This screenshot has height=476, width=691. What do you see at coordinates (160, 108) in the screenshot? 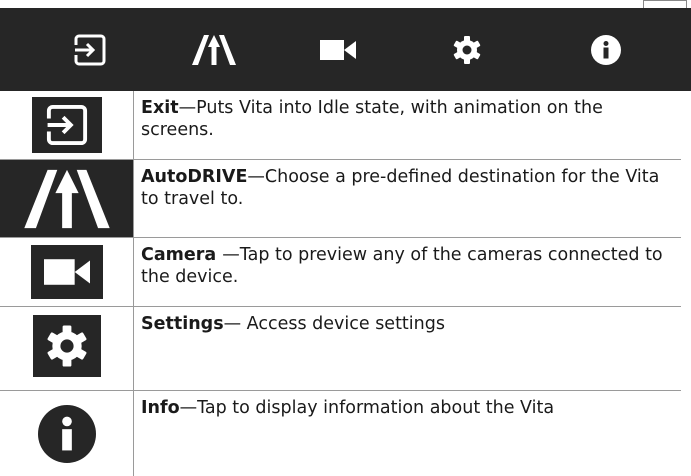
I see `row-title: Exit` at bounding box center [160, 108].